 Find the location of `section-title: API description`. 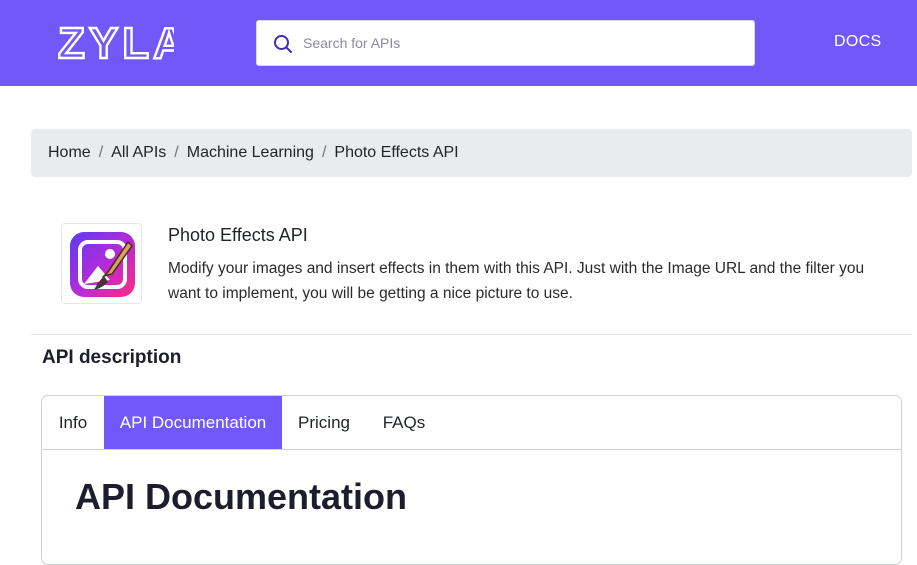

section-title: API description is located at coordinates (112, 357).